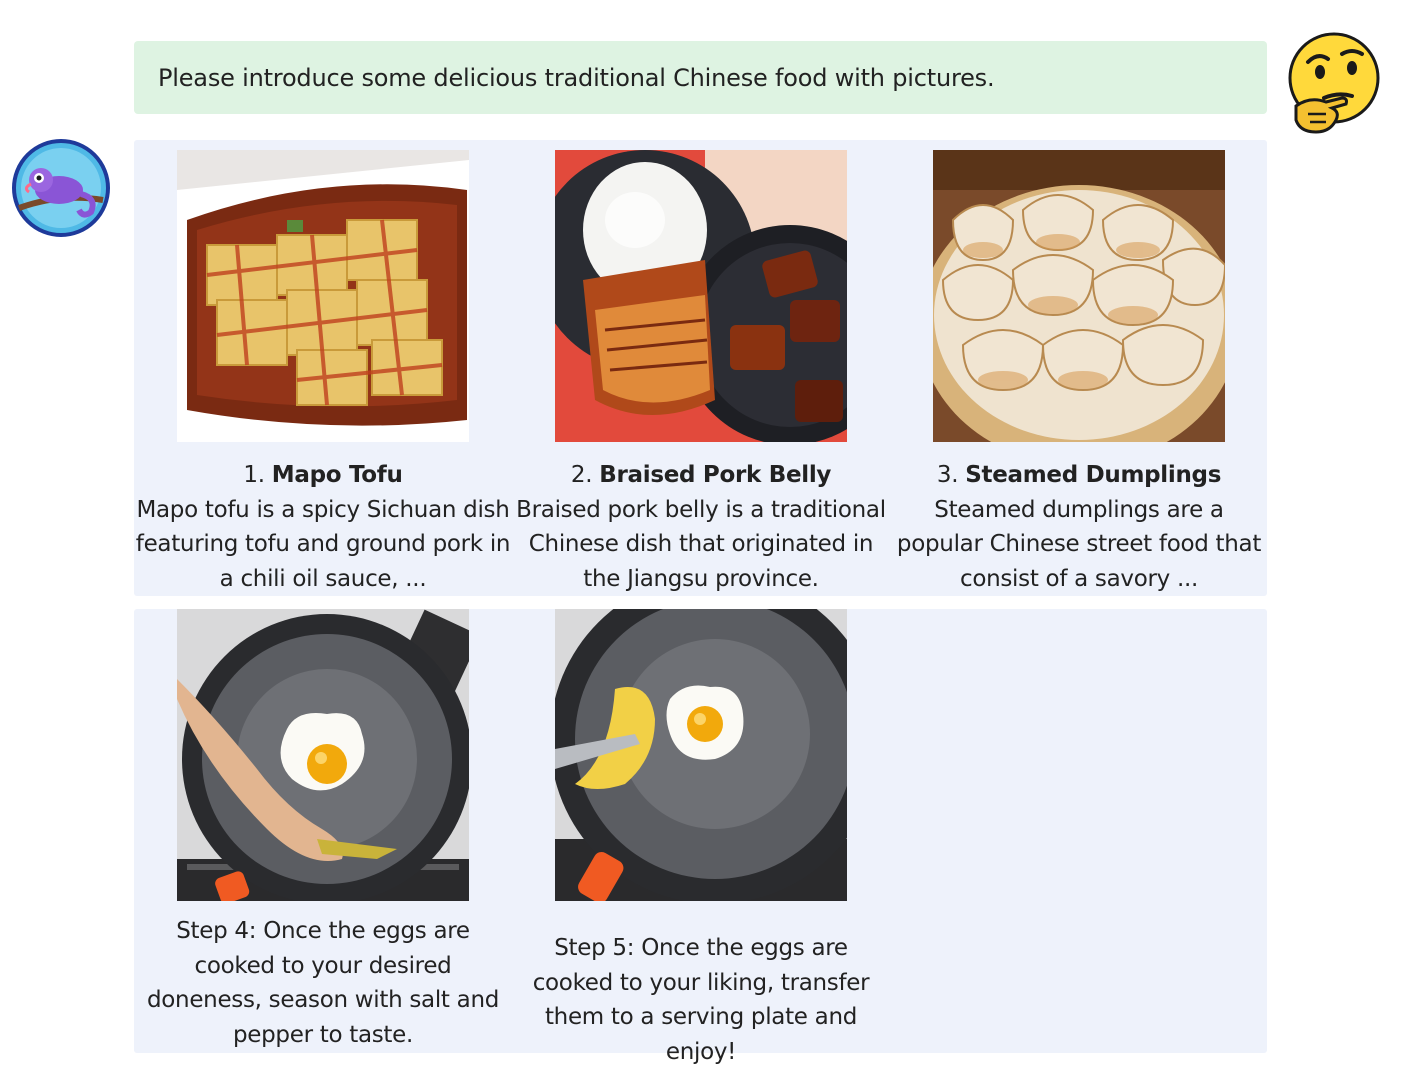  Describe the element at coordinates (1079, 296) in the screenshot. I see `steamed-dumplings-image` at that location.